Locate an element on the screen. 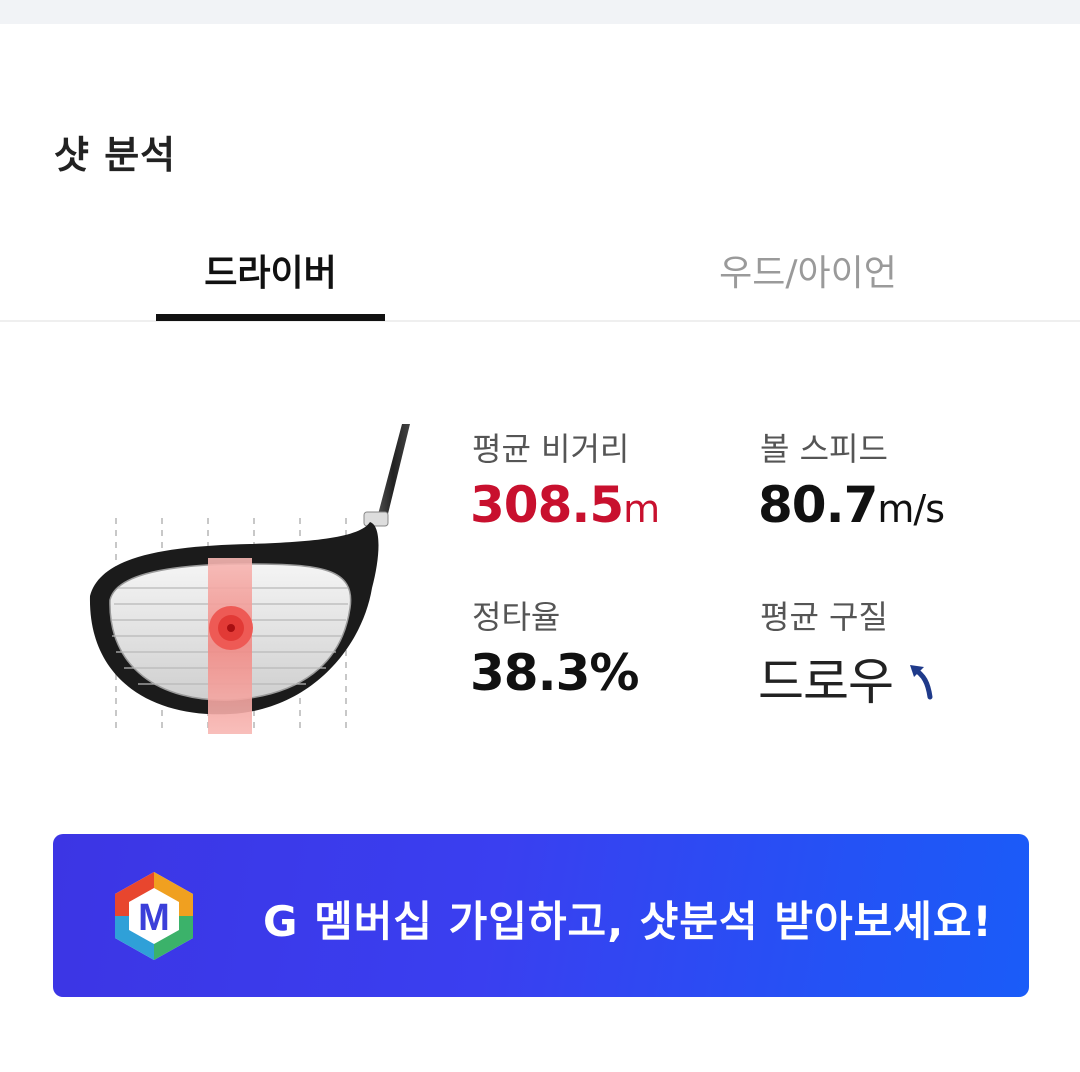  banner-cta-text: G 멤버십 가입하고, 샷분석 받아보세요! is located at coordinates (628, 921).